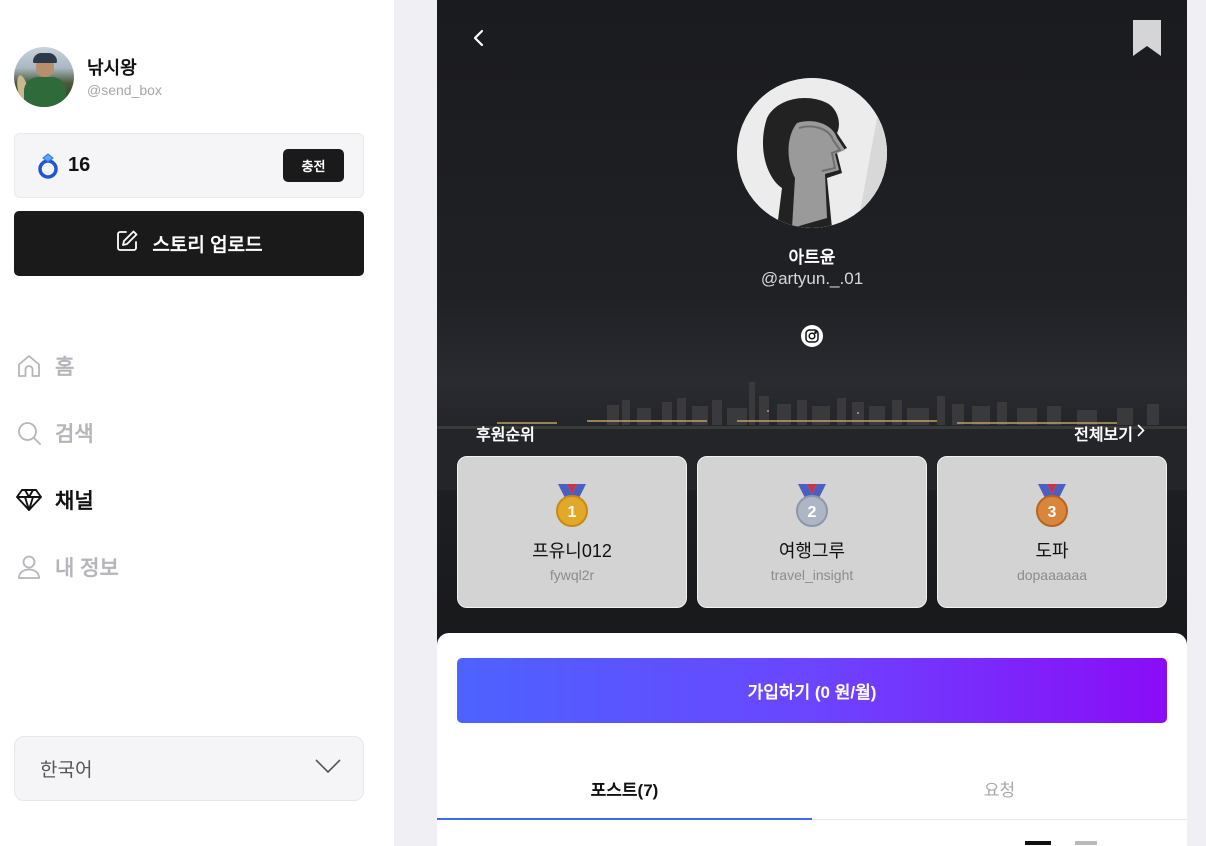 This screenshot has width=1206, height=846. What do you see at coordinates (812, 551) in the screenshot?
I see `ranking-name: 여행그루` at bounding box center [812, 551].